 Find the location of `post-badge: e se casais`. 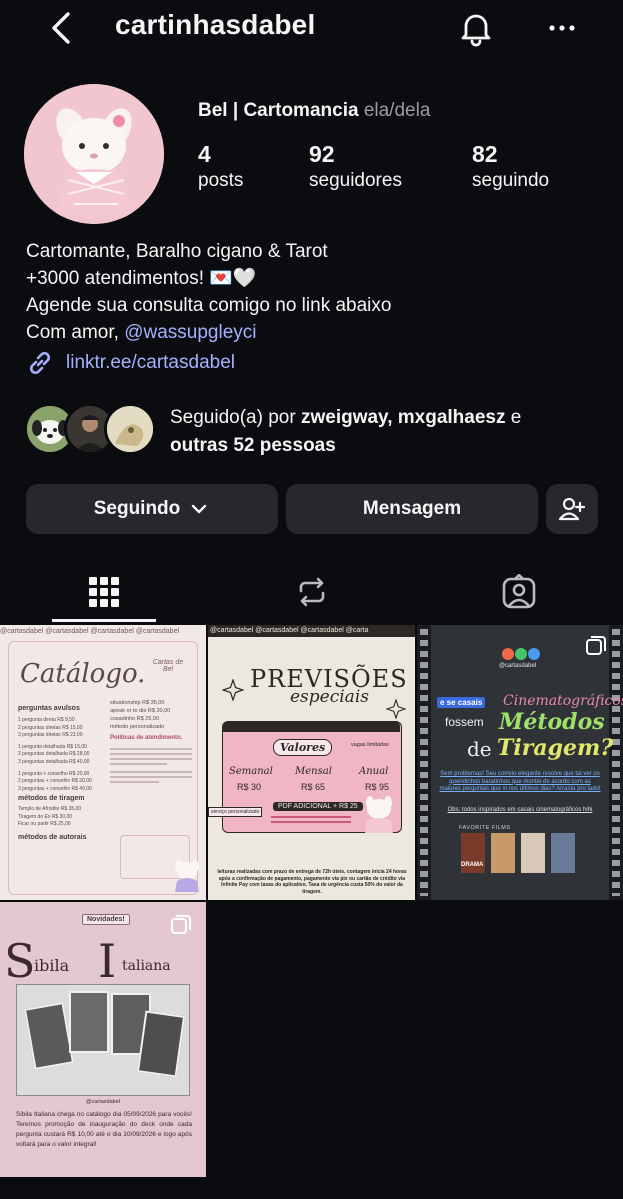

post-badge: e se casais is located at coordinates (461, 702).